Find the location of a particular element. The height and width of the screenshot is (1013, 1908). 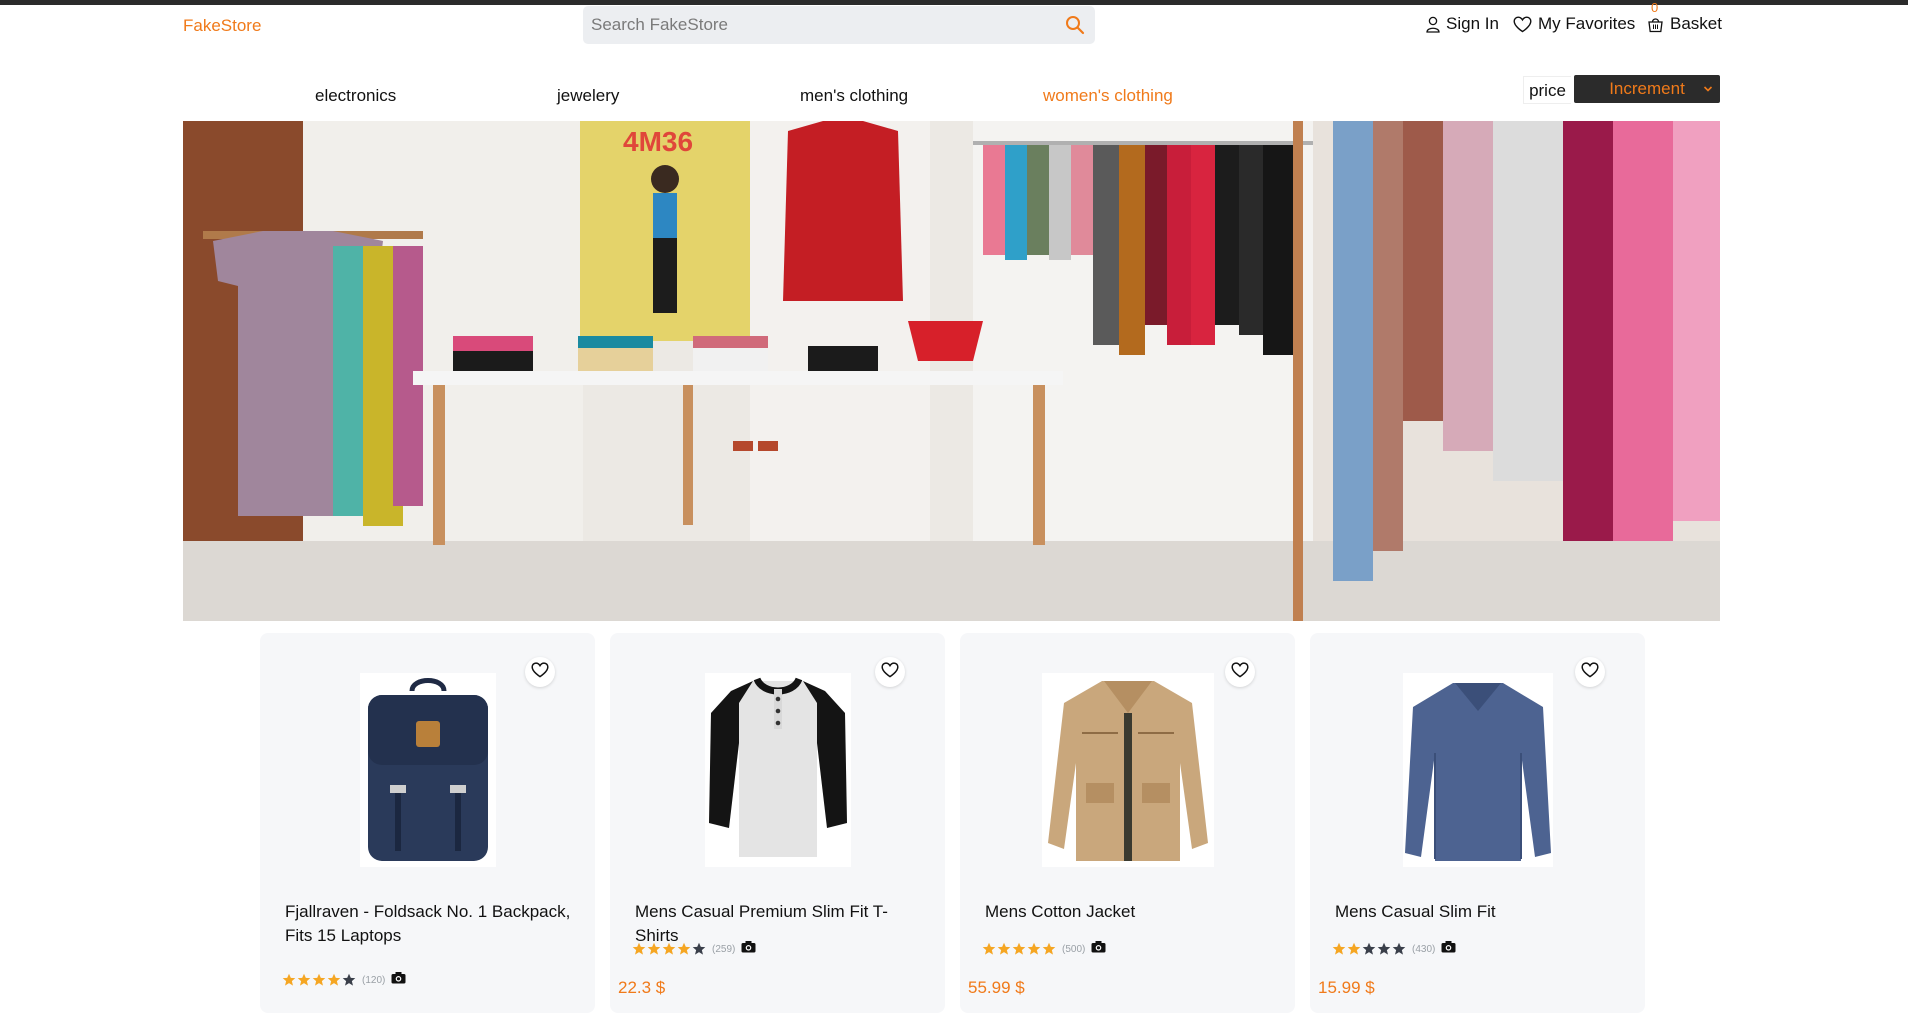

search-bar is located at coordinates (839, 25).